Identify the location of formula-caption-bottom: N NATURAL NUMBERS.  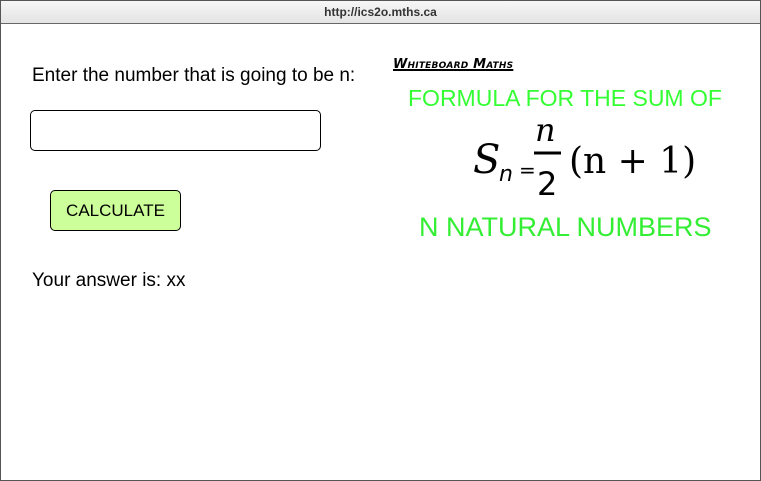
(565, 227).